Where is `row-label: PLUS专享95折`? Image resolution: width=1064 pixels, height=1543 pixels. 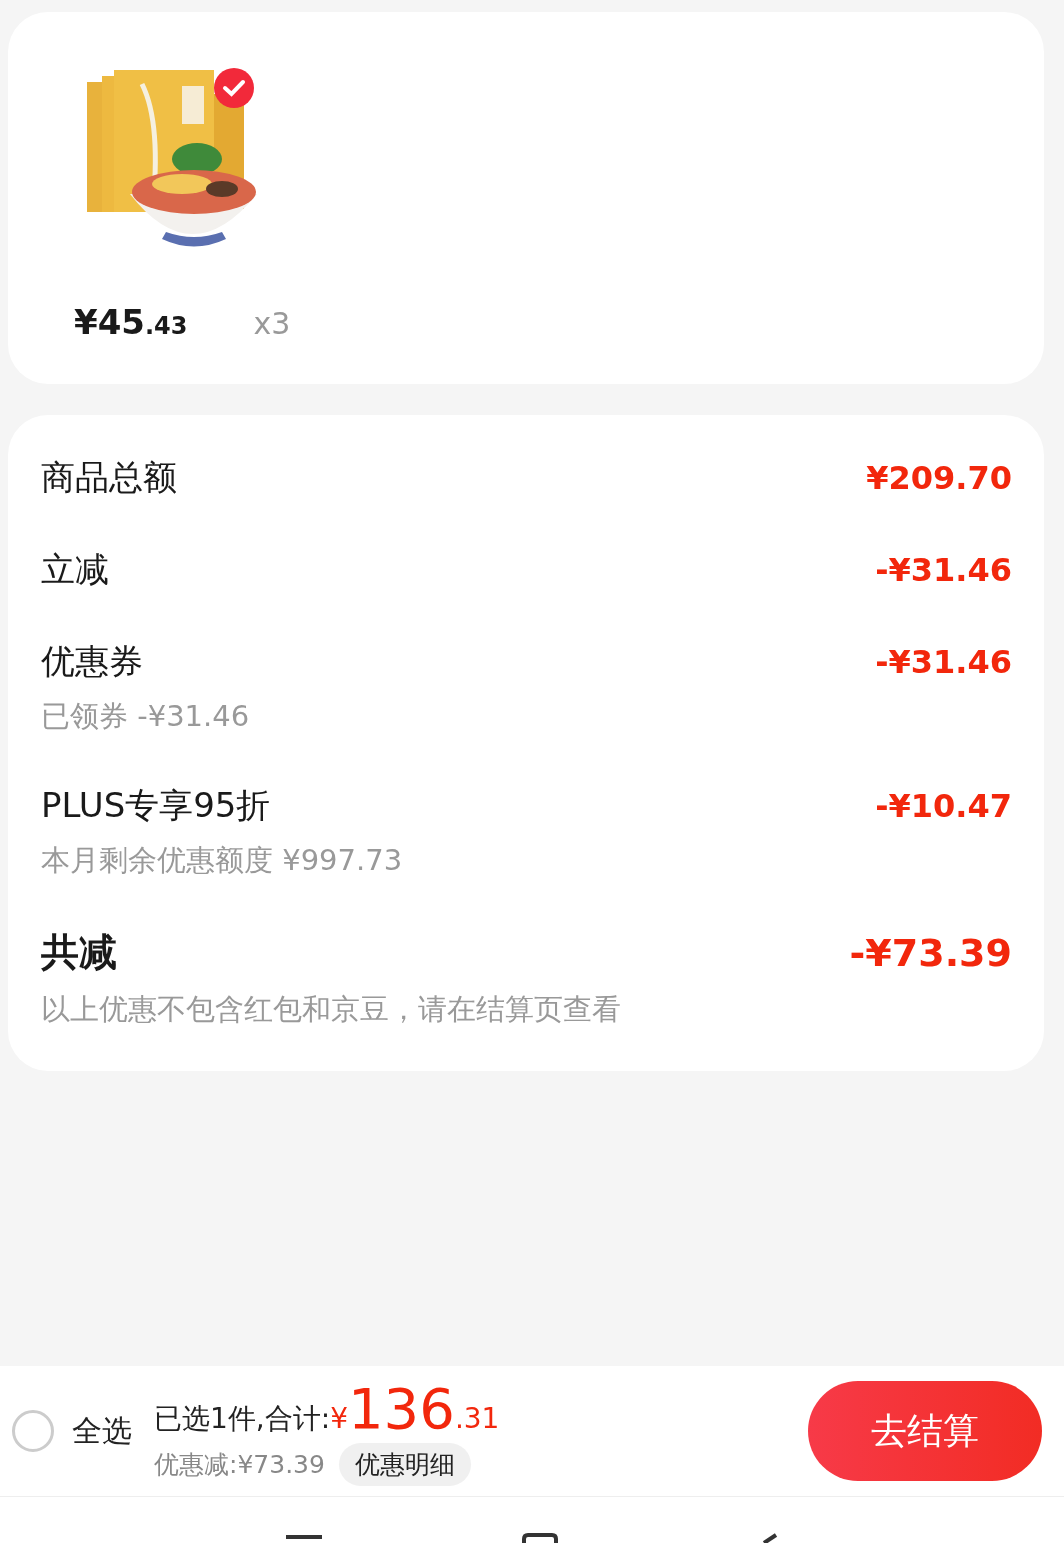
row-label: PLUS专享95折 is located at coordinates (156, 805).